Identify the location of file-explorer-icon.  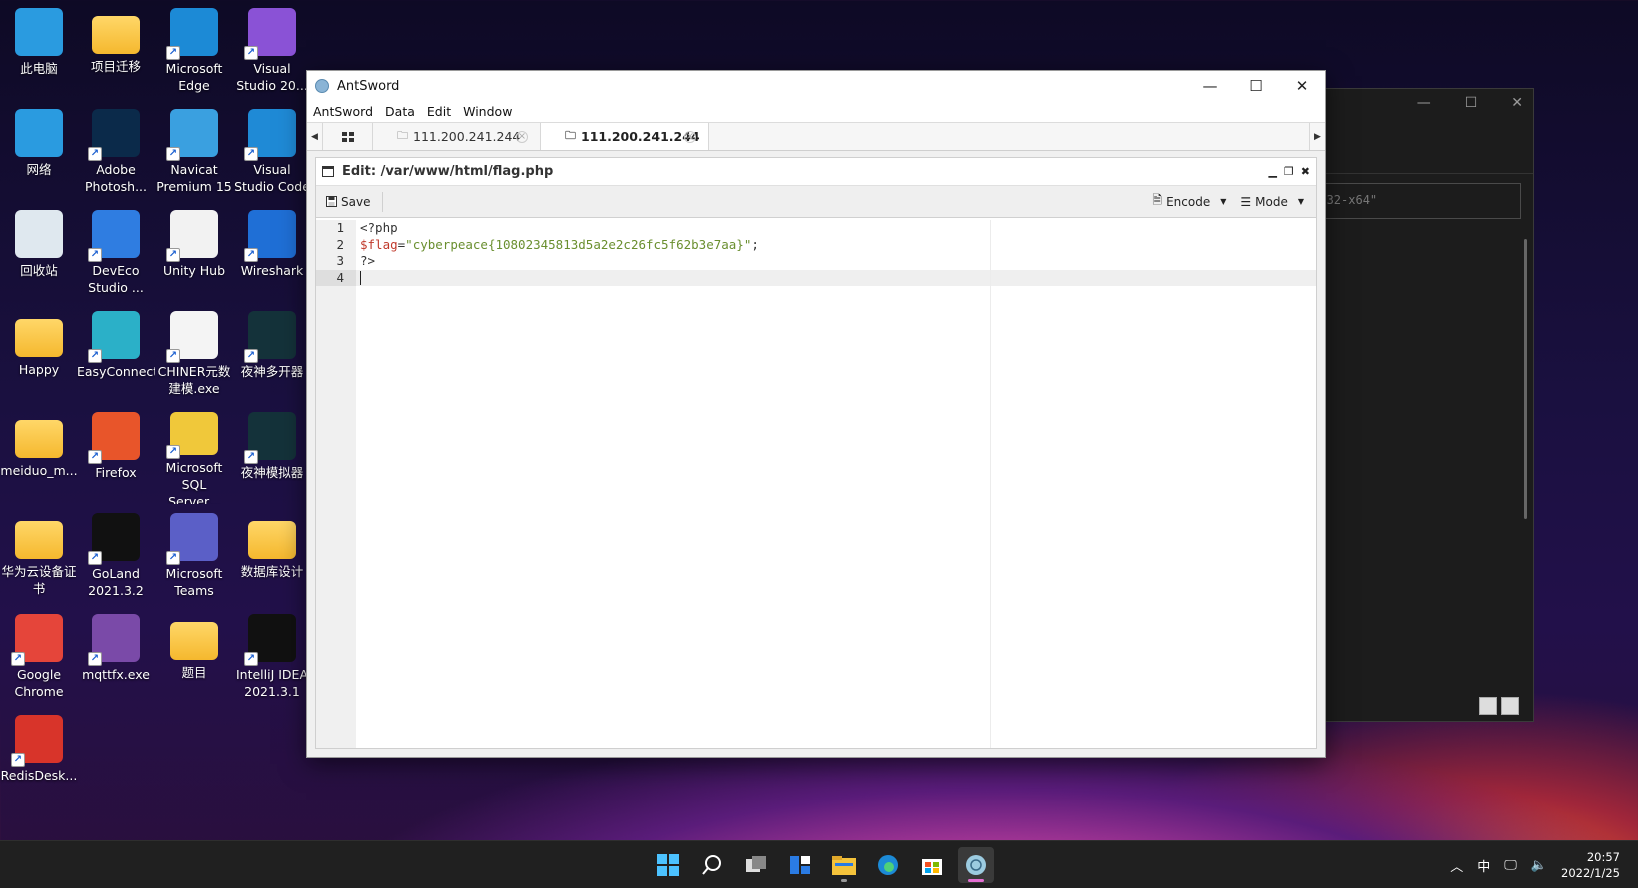
(844, 865).